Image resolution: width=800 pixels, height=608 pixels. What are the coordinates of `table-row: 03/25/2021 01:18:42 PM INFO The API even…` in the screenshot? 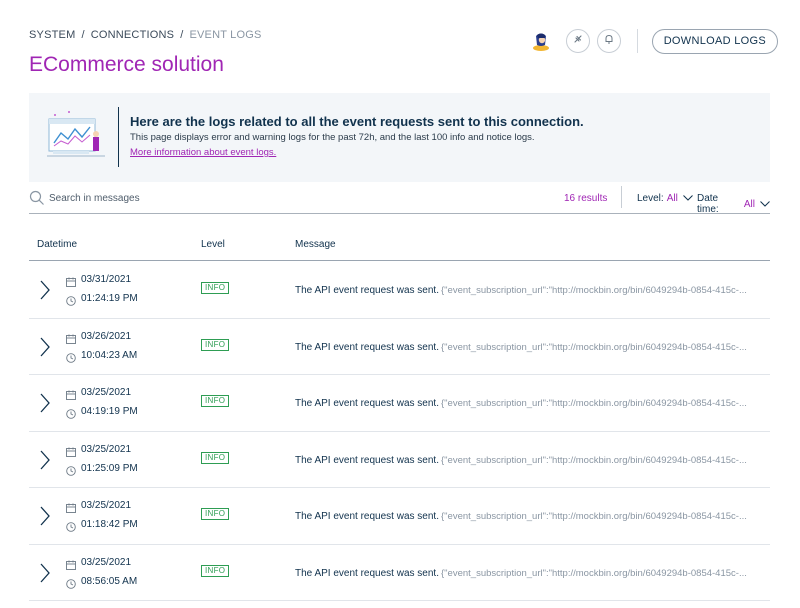 It's located at (399, 516).